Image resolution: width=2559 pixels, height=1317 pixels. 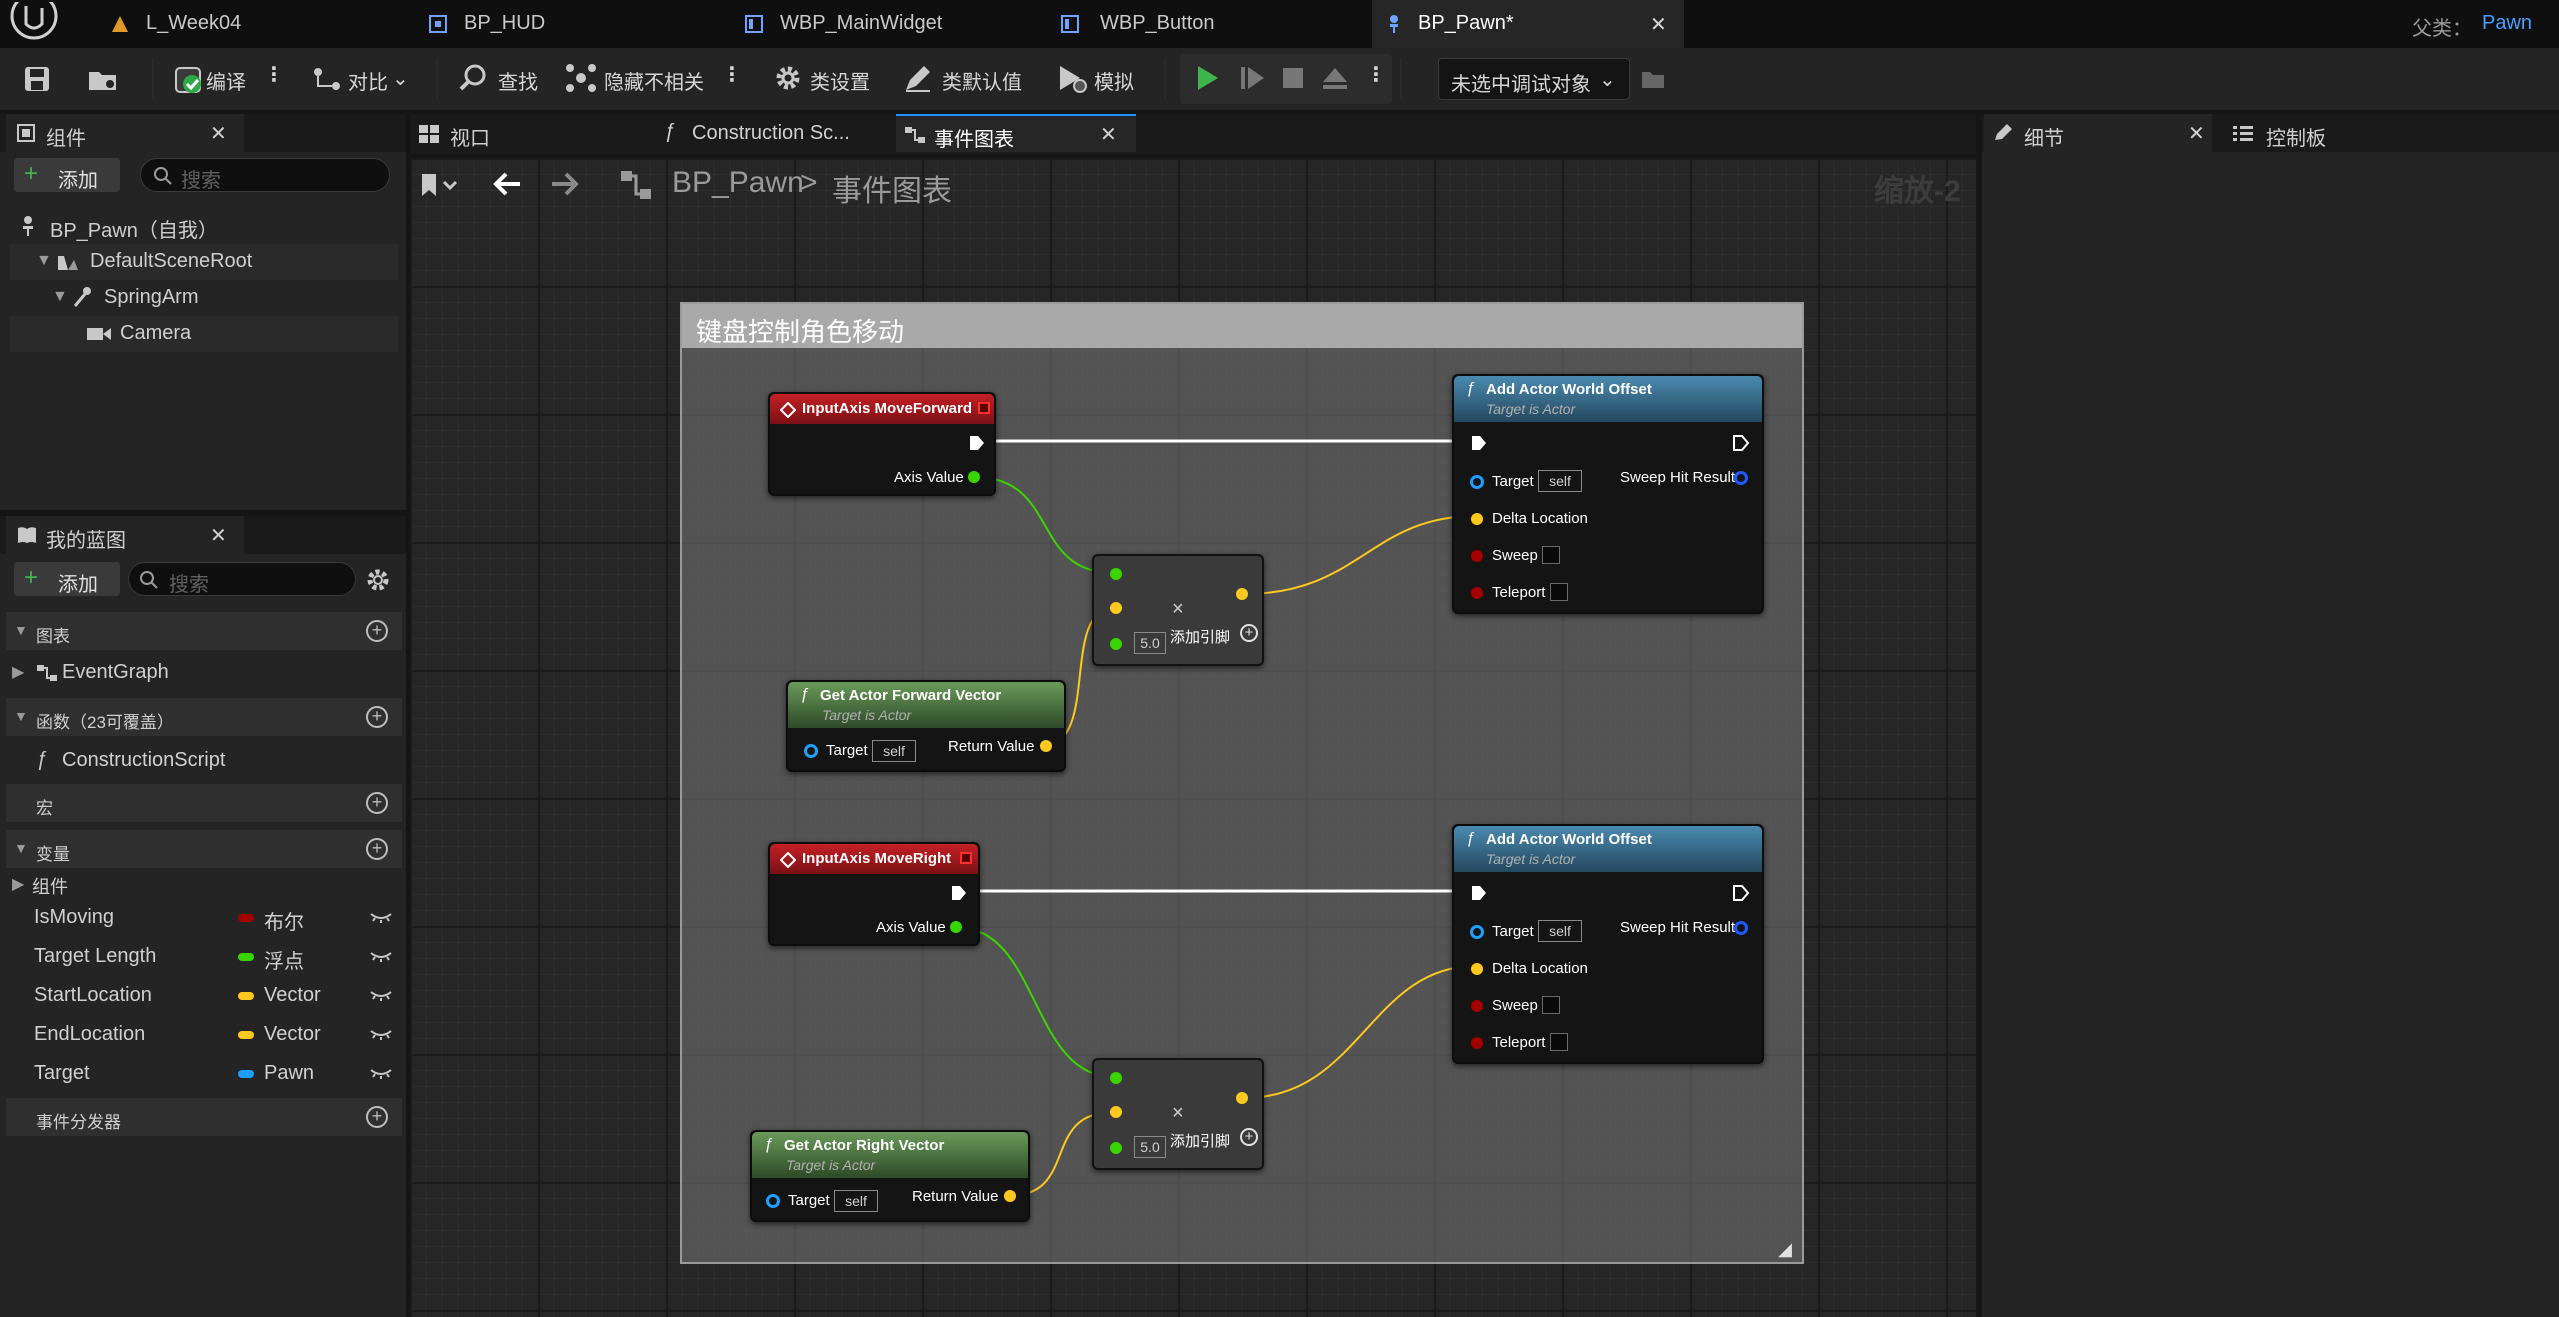 I want to click on variable-type: Pawn, so click(x=289, y=1073).